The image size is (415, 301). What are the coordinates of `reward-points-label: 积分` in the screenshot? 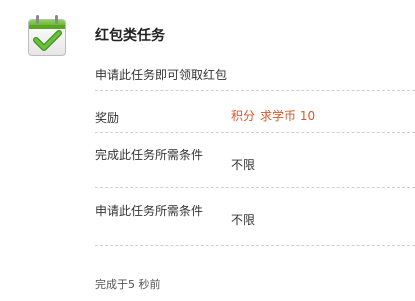 It's located at (243, 116).